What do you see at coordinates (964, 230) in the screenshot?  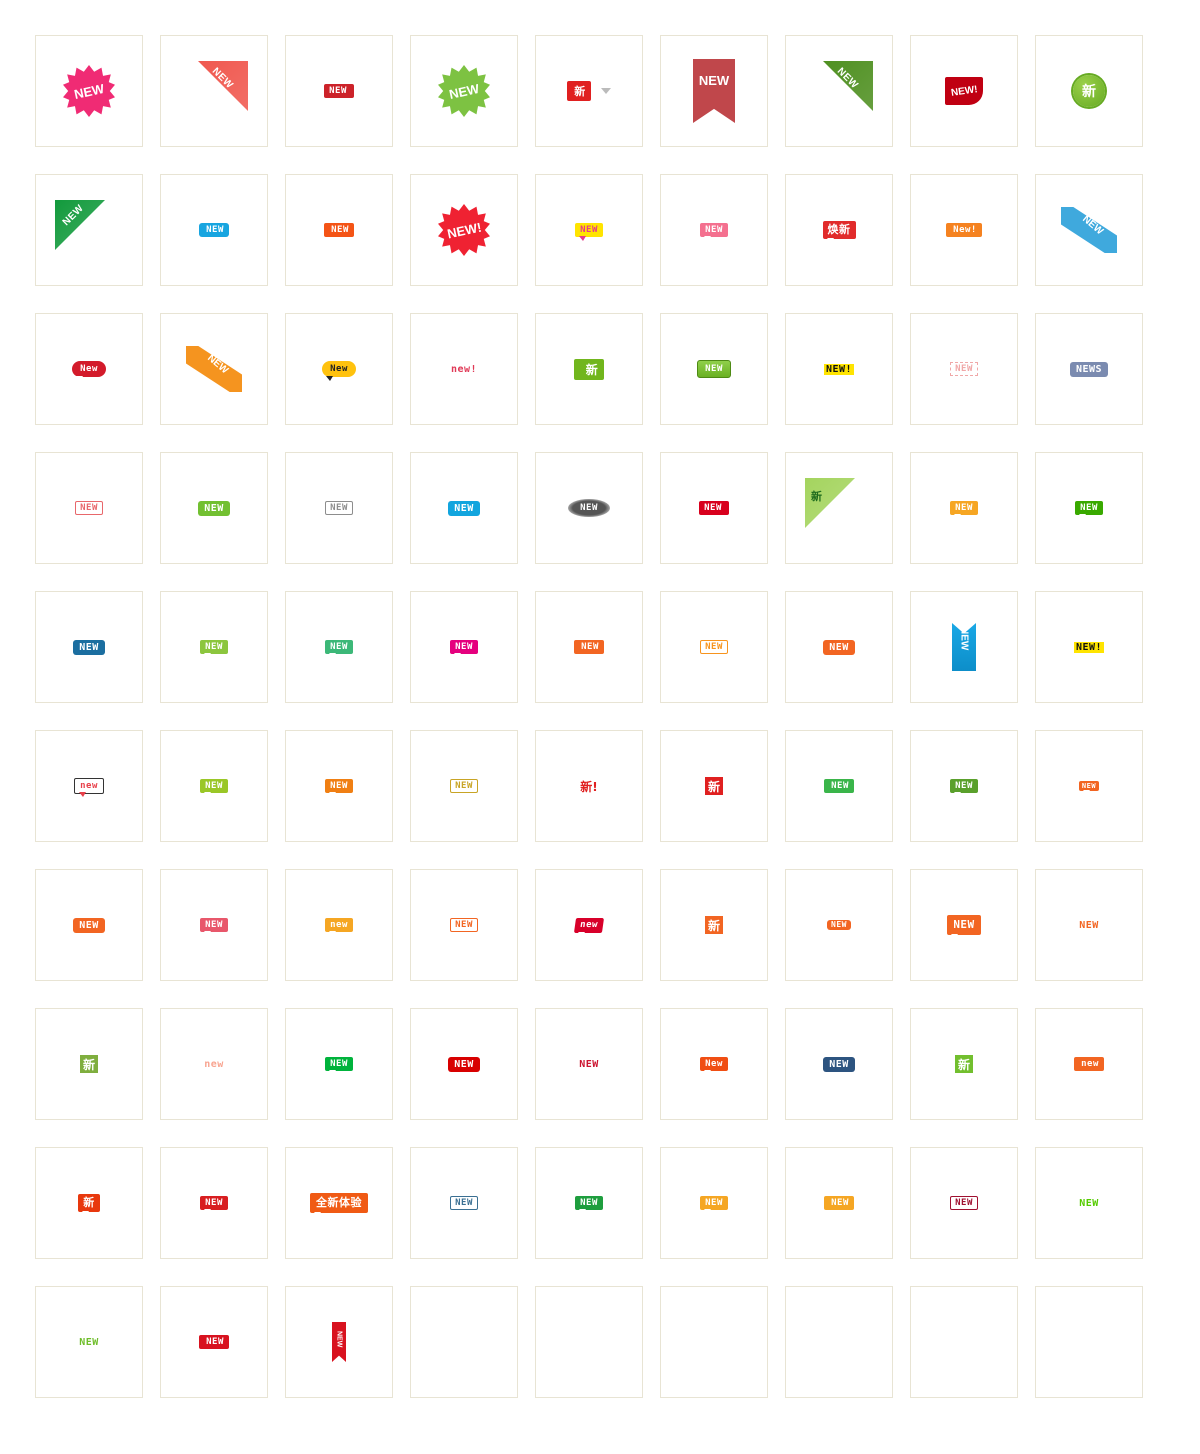 I see `icon-cell: New!` at bounding box center [964, 230].